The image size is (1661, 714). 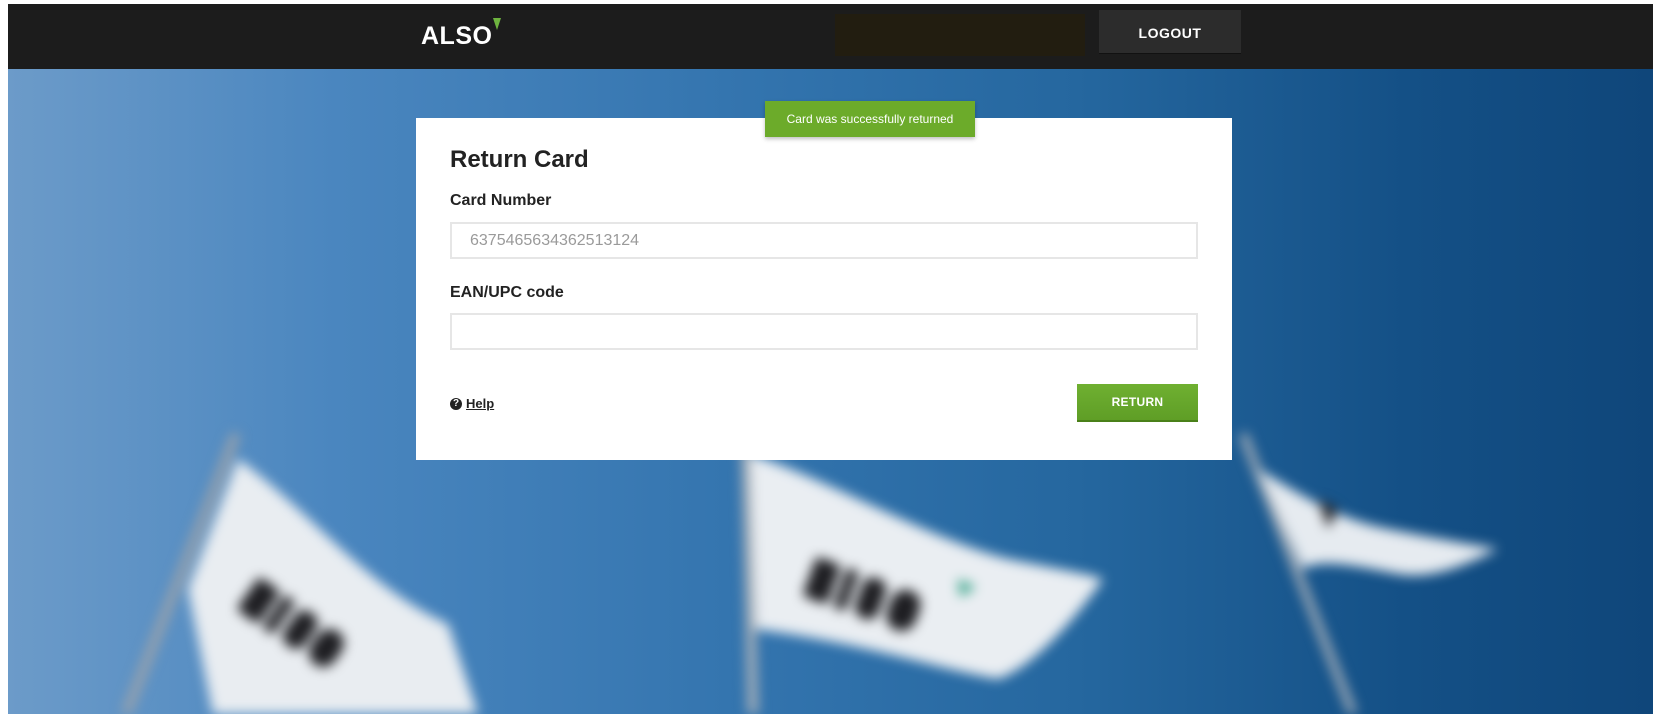 I want to click on ean-upc-label: EAN/UPC code, so click(x=507, y=292).